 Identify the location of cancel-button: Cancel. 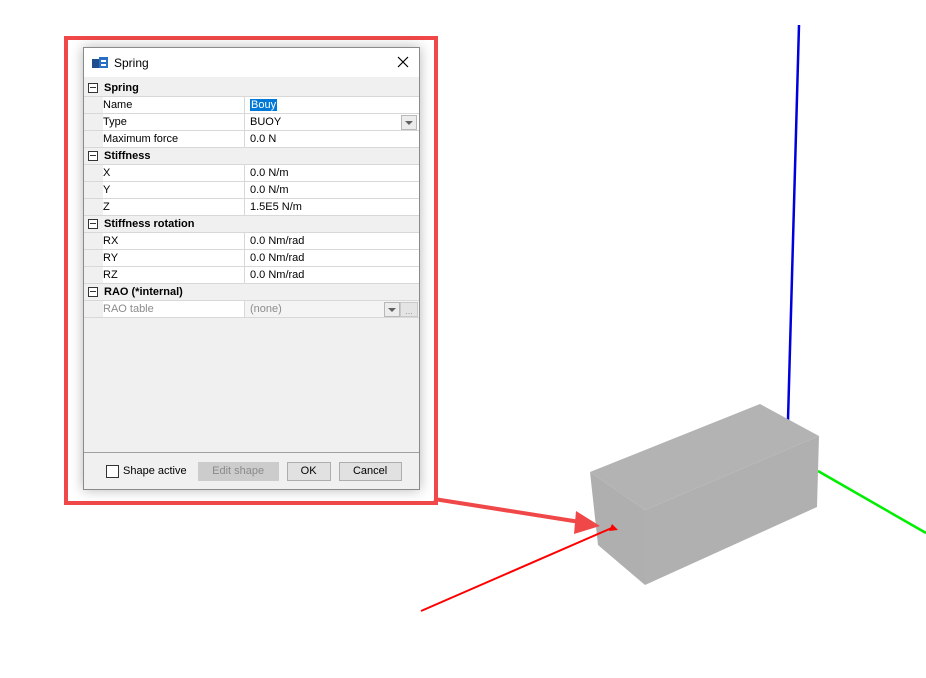
(370, 471).